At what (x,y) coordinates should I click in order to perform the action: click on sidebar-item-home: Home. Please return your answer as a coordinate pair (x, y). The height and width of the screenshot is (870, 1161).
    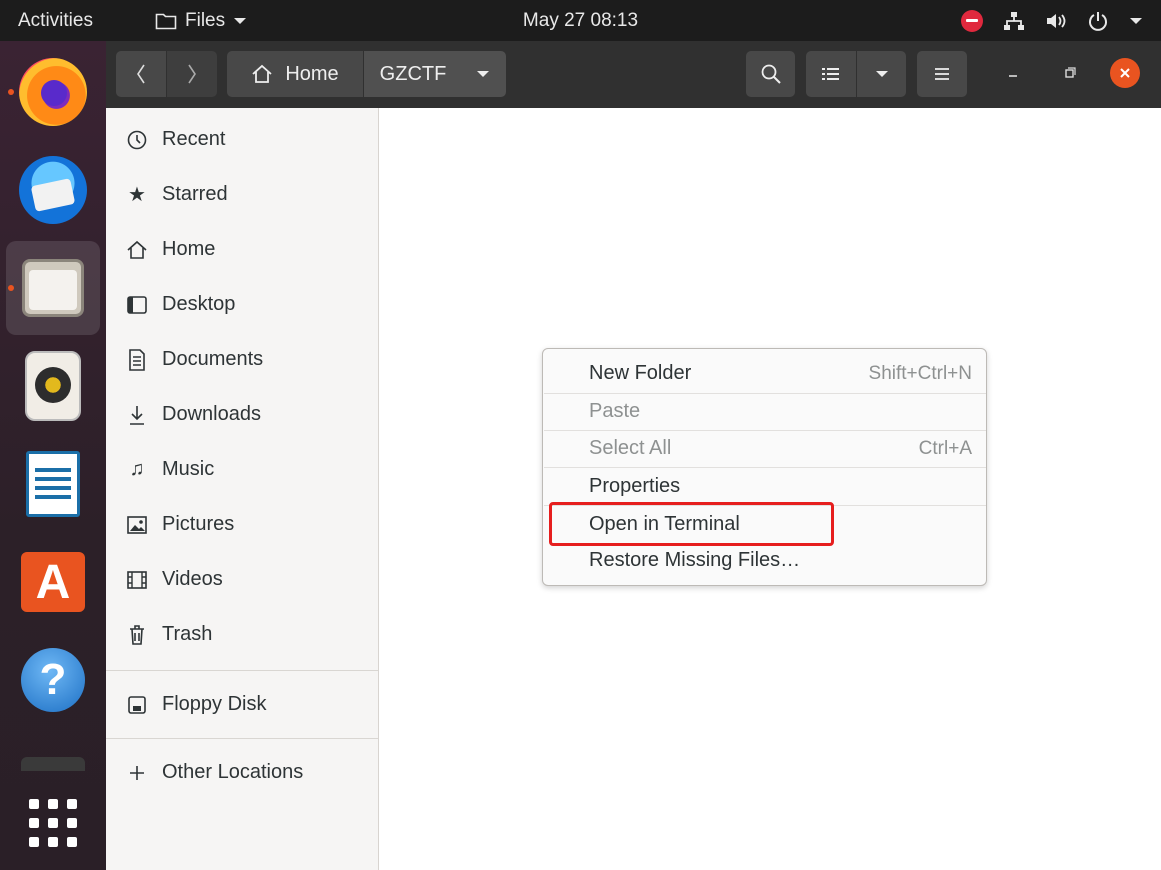
    Looking at the image, I should click on (242, 249).